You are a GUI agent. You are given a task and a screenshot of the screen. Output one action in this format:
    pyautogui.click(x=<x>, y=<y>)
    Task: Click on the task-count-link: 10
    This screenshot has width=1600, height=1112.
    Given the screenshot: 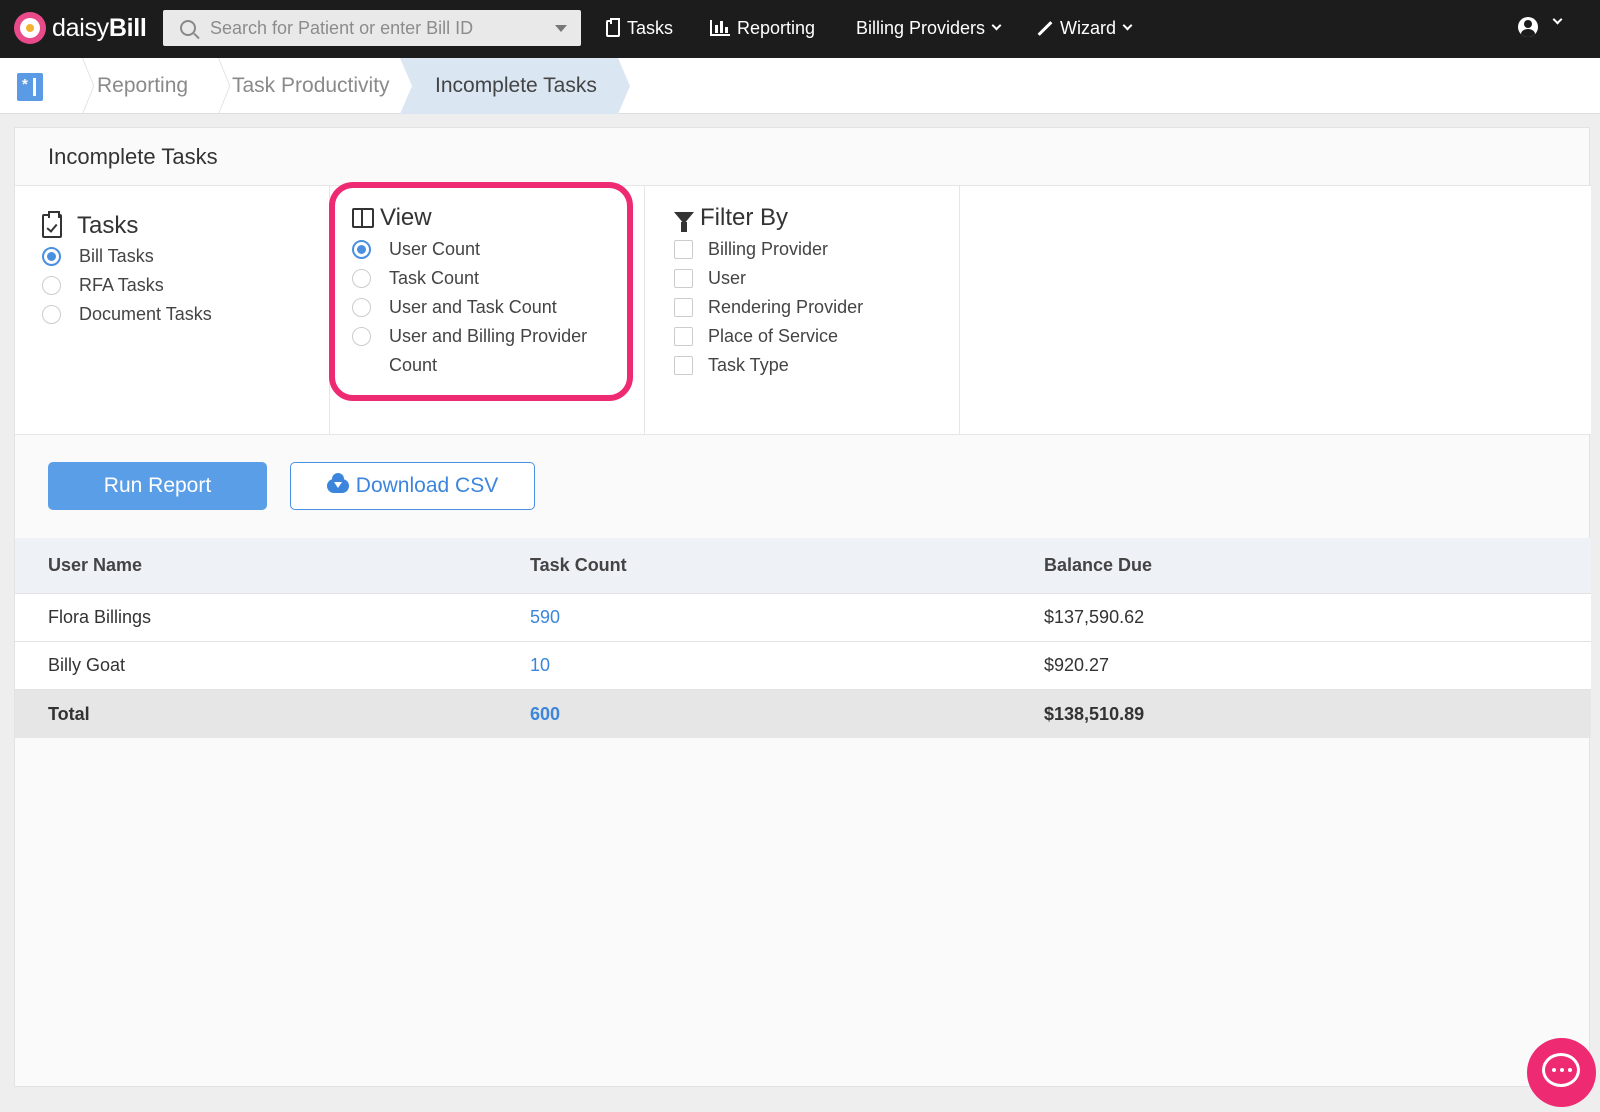 What is the action you would take?
    pyautogui.click(x=540, y=665)
    